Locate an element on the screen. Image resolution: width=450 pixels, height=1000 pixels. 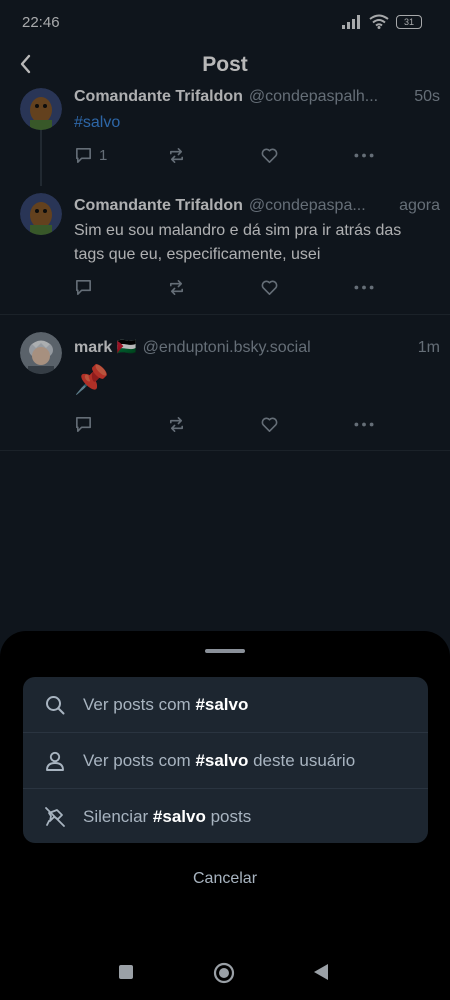
back-nav-icon is located at coordinates (321, 972).